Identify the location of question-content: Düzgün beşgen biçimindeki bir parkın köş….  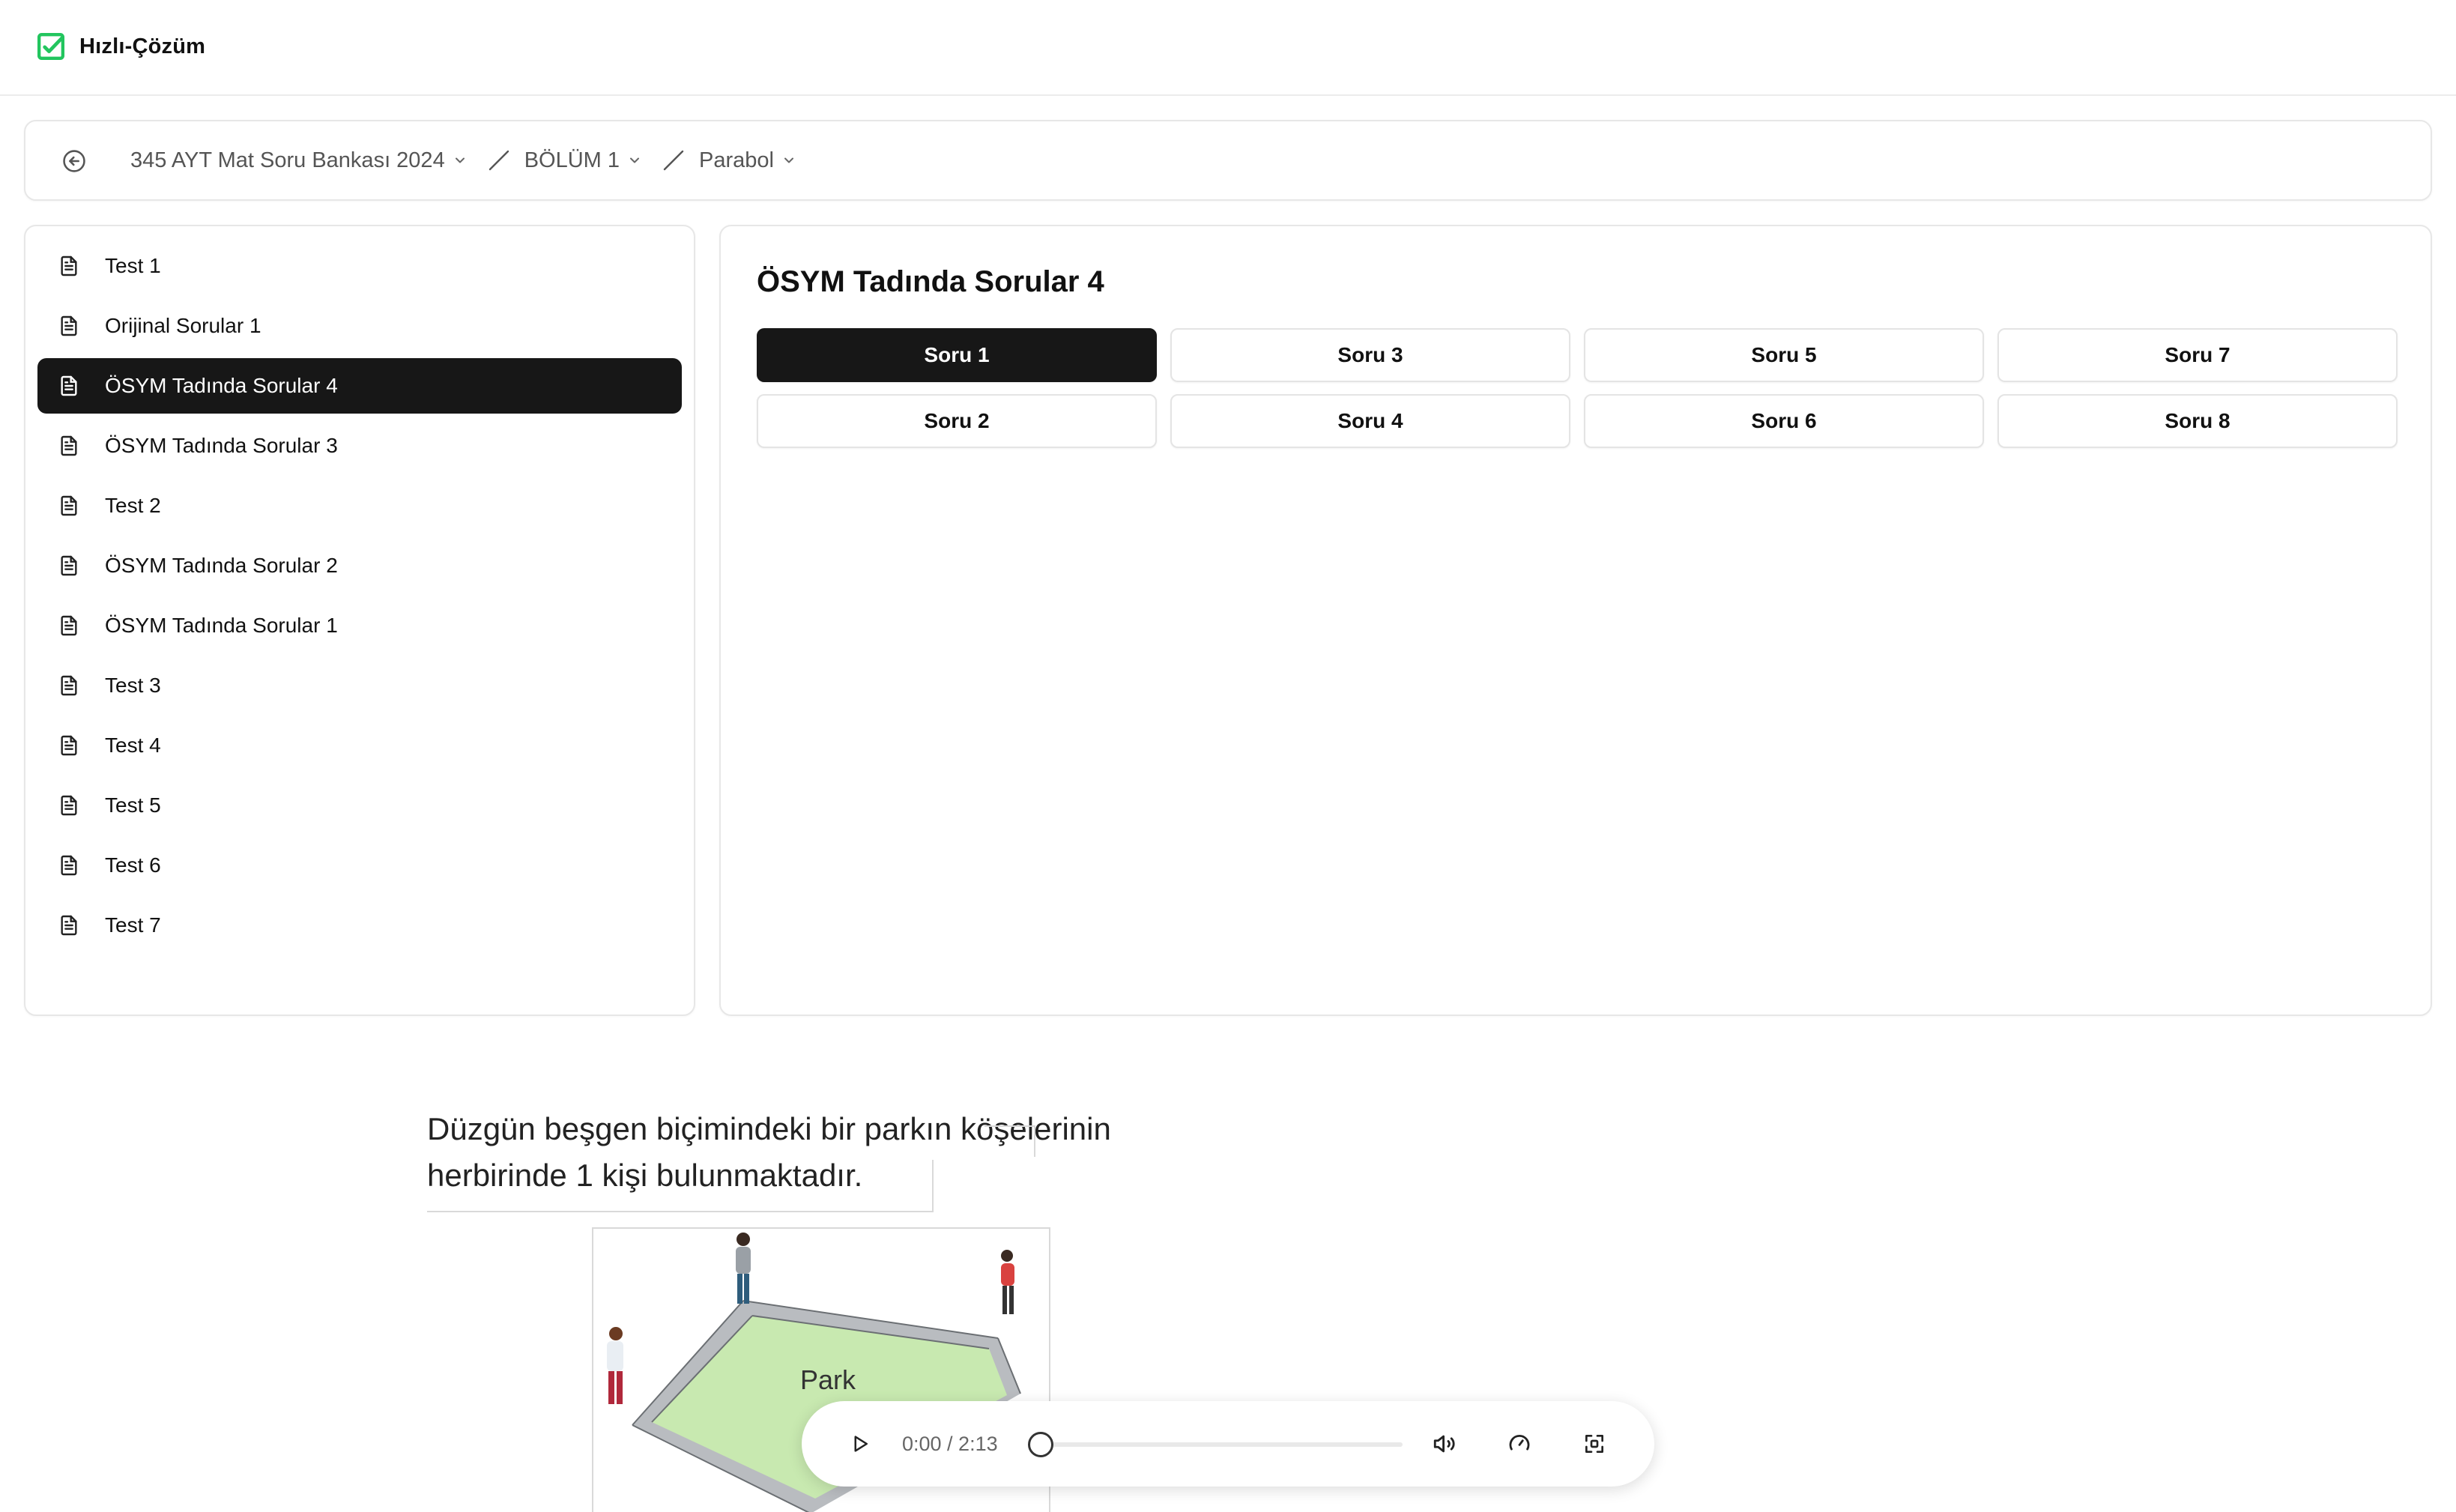
(801, 1159).